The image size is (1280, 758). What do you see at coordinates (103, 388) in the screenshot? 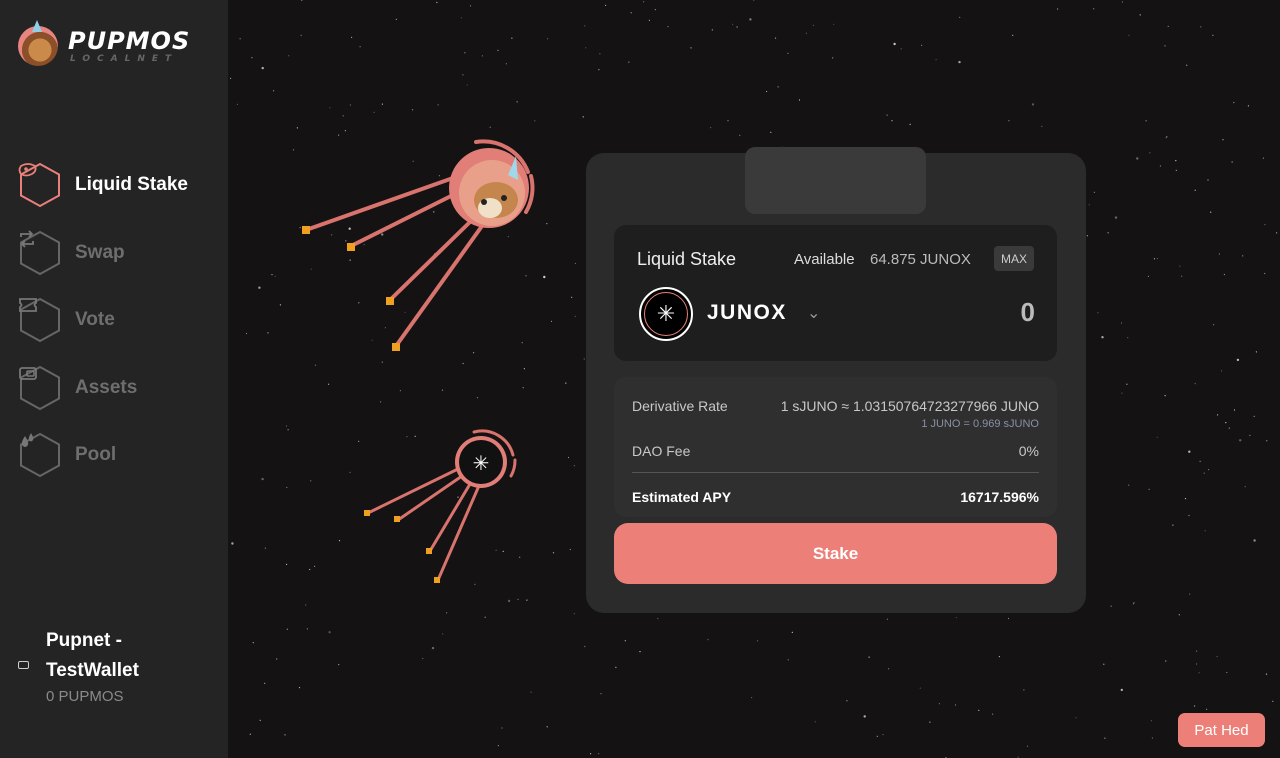
I see `sidebar-item-assets: Assets` at bounding box center [103, 388].